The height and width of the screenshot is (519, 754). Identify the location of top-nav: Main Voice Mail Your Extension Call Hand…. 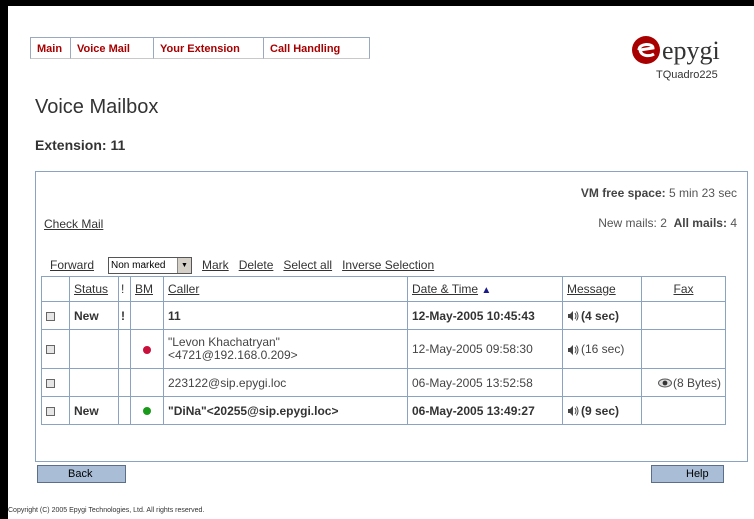
(200, 48).